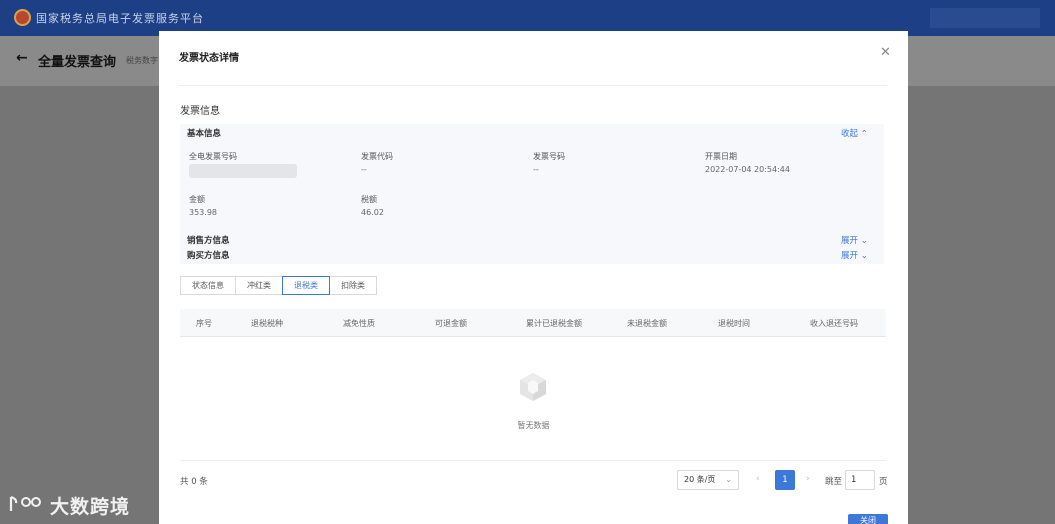 Image resolution: width=1055 pixels, height=524 pixels. I want to click on page-title: 全量发票查询, so click(77, 62).